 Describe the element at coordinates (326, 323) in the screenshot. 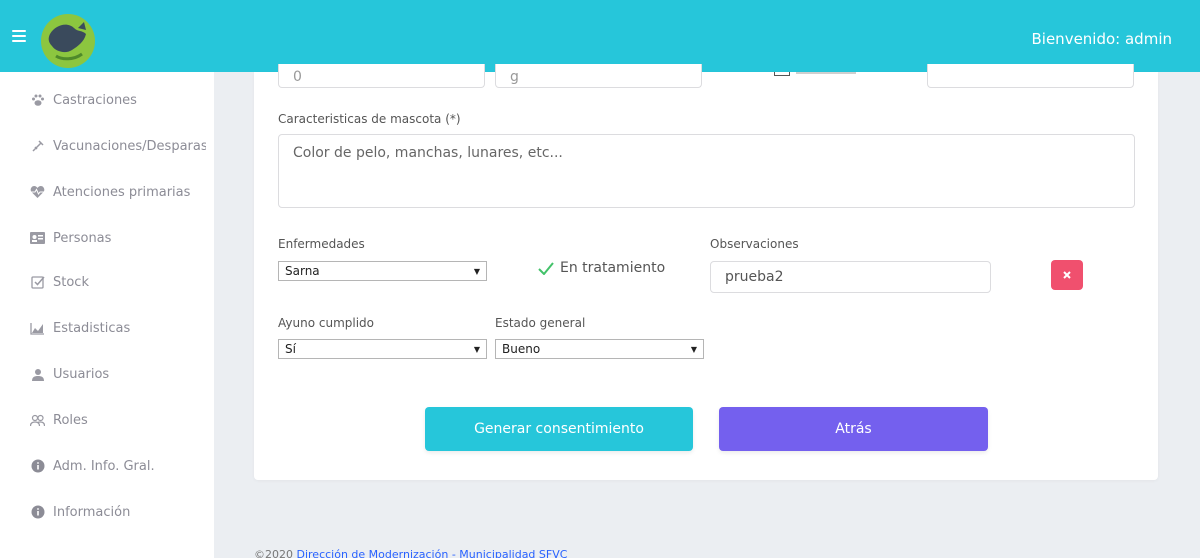

I see `fasting-label: Ayuno cumplido` at that location.